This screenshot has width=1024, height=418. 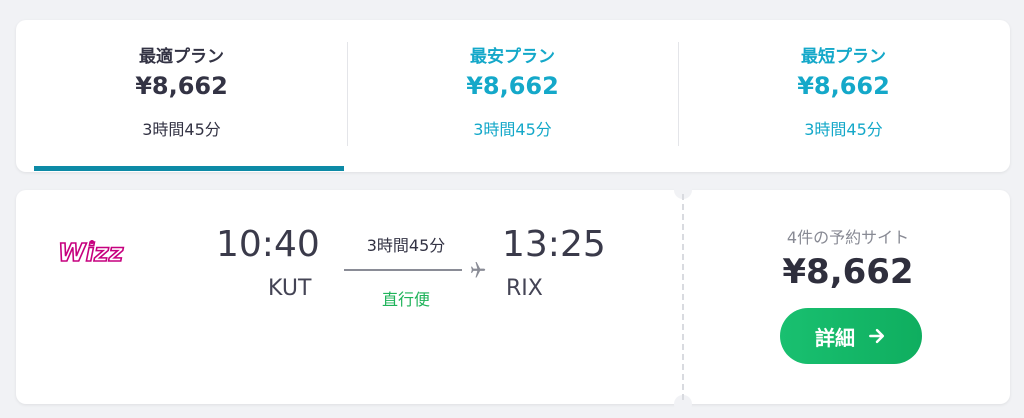 What do you see at coordinates (683, 297) in the screenshot?
I see `ticket-divider` at bounding box center [683, 297].